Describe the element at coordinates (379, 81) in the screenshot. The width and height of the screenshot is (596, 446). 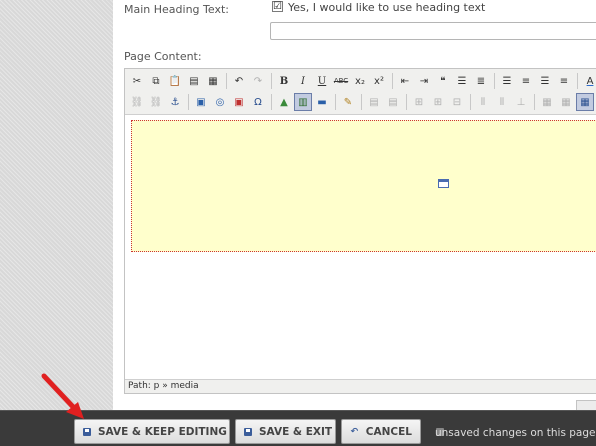
I see `superscript-icon: x²` at that location.